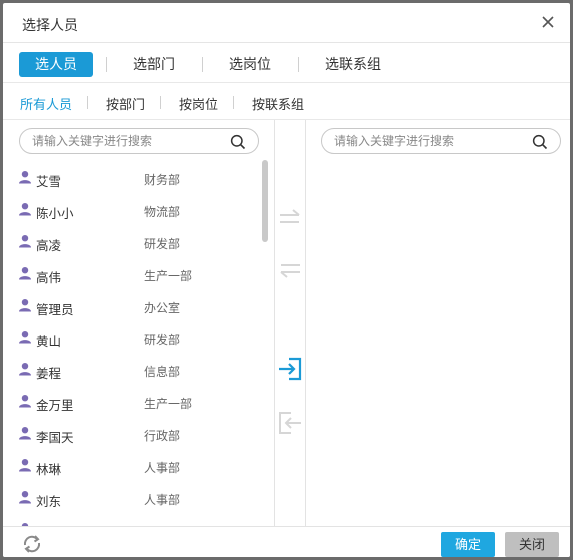 This screenshot has height=560, width=573. What do you see at coordinates (198, 103) in the screenshot?
I see `subtab-by-position: 按岗位` at bounding box center [198, 103].